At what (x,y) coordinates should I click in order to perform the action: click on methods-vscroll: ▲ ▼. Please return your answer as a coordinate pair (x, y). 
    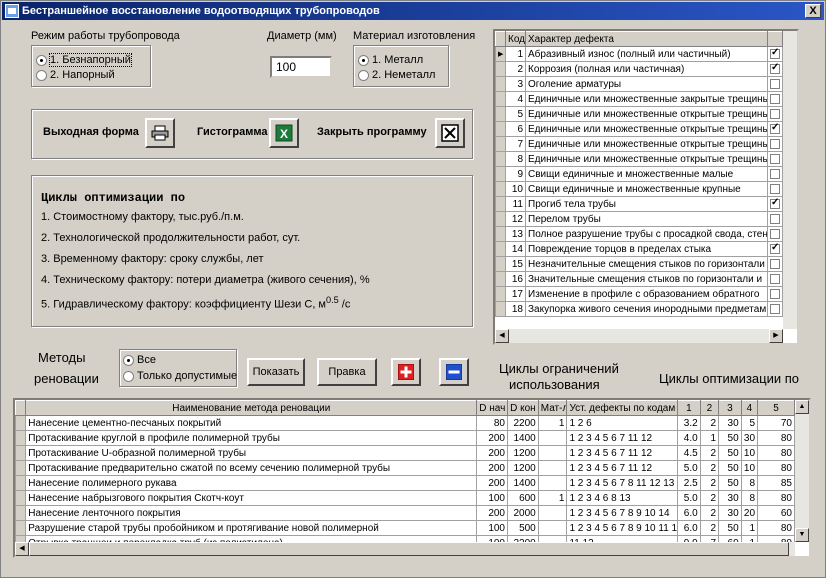
    Looking at the image, I should click on (802, 471).